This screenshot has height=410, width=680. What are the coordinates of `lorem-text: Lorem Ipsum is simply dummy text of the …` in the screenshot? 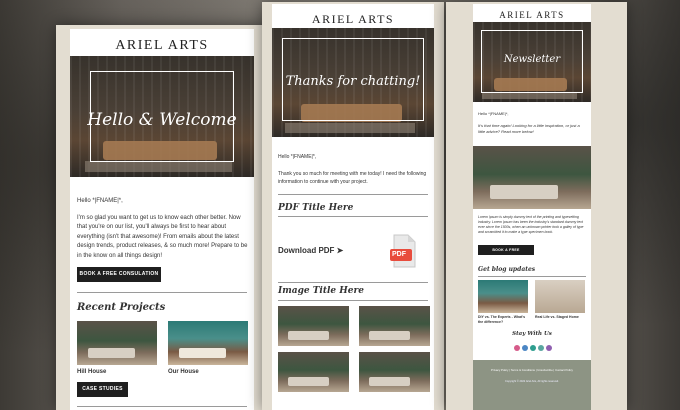 It's located at (531, 224).